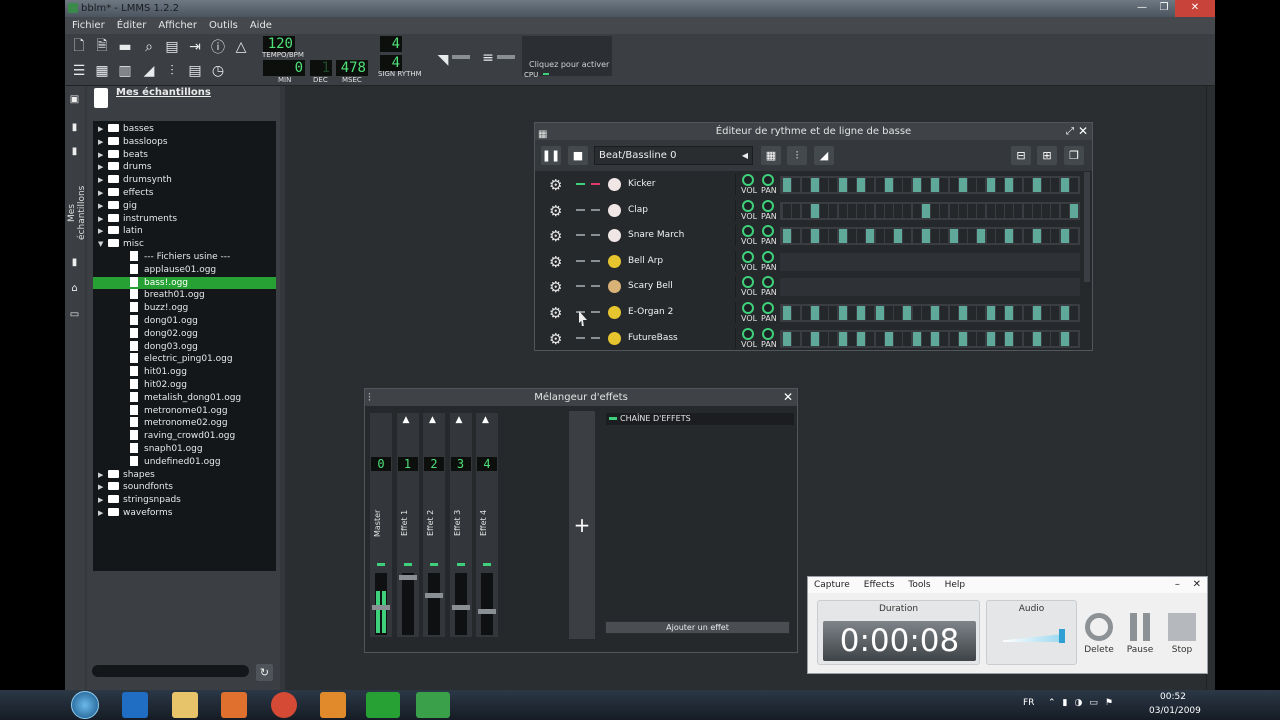 This screenshot has width=1280, height=720. I want to click on chrome-icon, so click(284, 705).